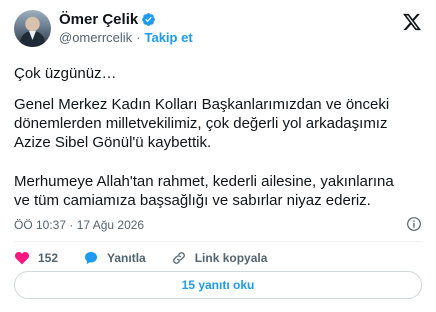 This screenshot has height=312, width=436. Describe the element at coordinates (91, 258) in the screenshot. I see `reply-icon` at that location.